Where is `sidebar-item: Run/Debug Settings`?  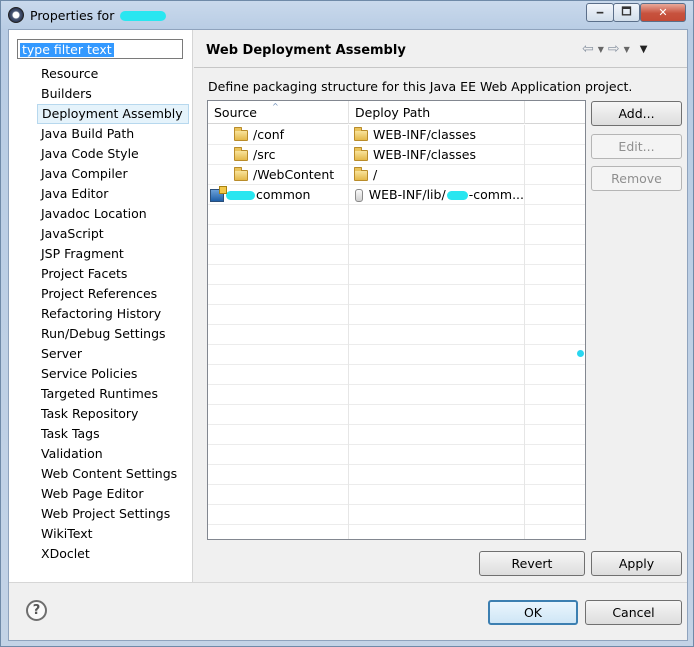 sidebar-item: Run/Debug Settings is located at coordinates (113, 334).